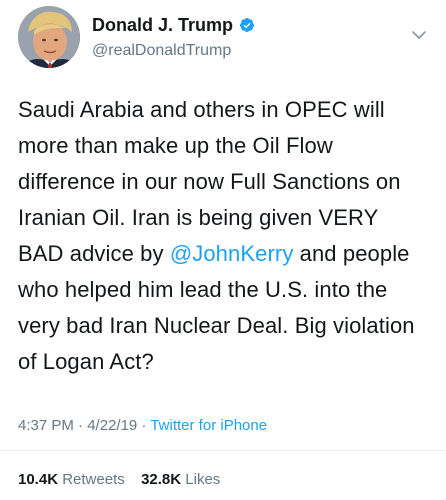 This screenshot has width=446, height=500. Describe the element at coordinates (202, 479) in the screenshot. I see `likes-label: Likes` at that location.